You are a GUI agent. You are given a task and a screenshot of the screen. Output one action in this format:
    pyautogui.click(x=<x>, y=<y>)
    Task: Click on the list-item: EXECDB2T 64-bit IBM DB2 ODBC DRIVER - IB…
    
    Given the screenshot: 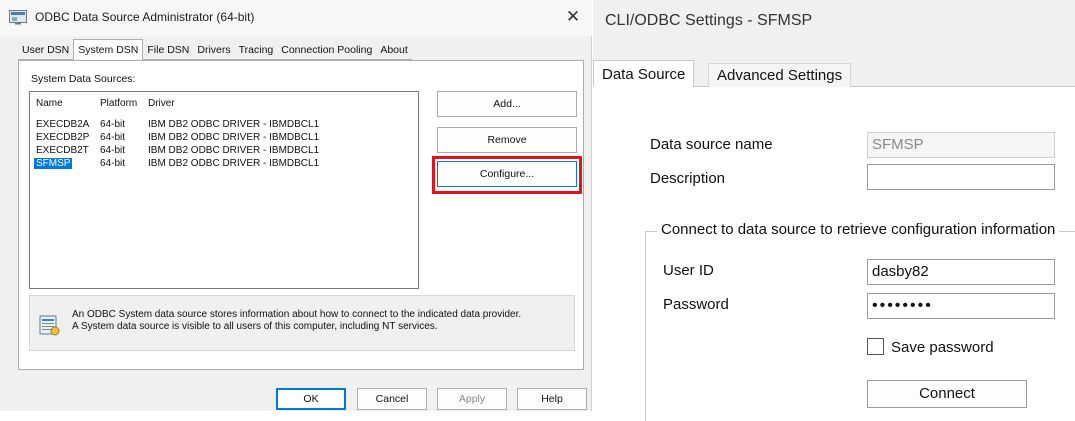 What is the action you would take?
    pyautogui.click(x=224, y=151)
    